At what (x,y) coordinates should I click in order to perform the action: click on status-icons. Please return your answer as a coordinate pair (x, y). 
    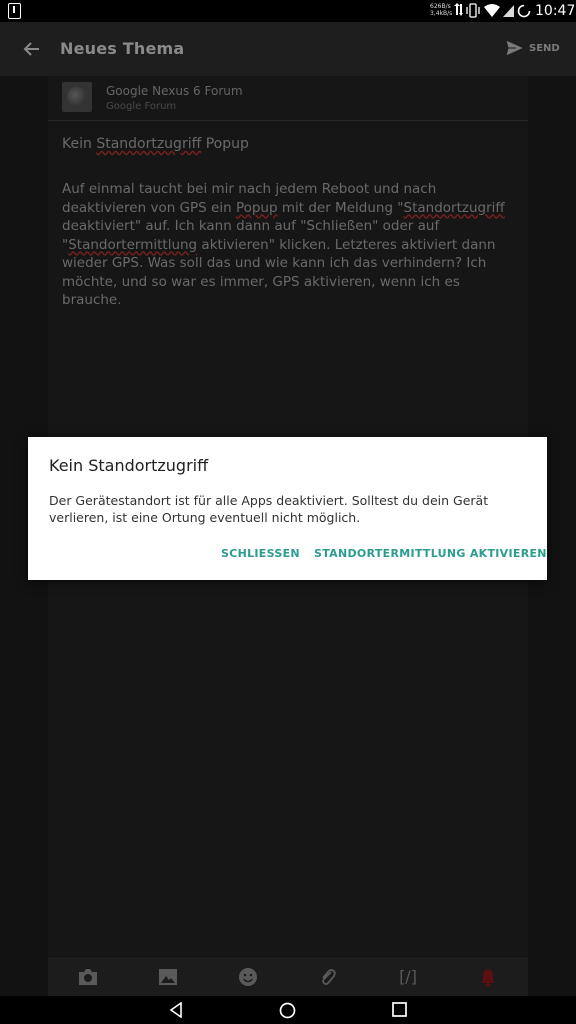
    Looking at the image, I should click on (492, 10).